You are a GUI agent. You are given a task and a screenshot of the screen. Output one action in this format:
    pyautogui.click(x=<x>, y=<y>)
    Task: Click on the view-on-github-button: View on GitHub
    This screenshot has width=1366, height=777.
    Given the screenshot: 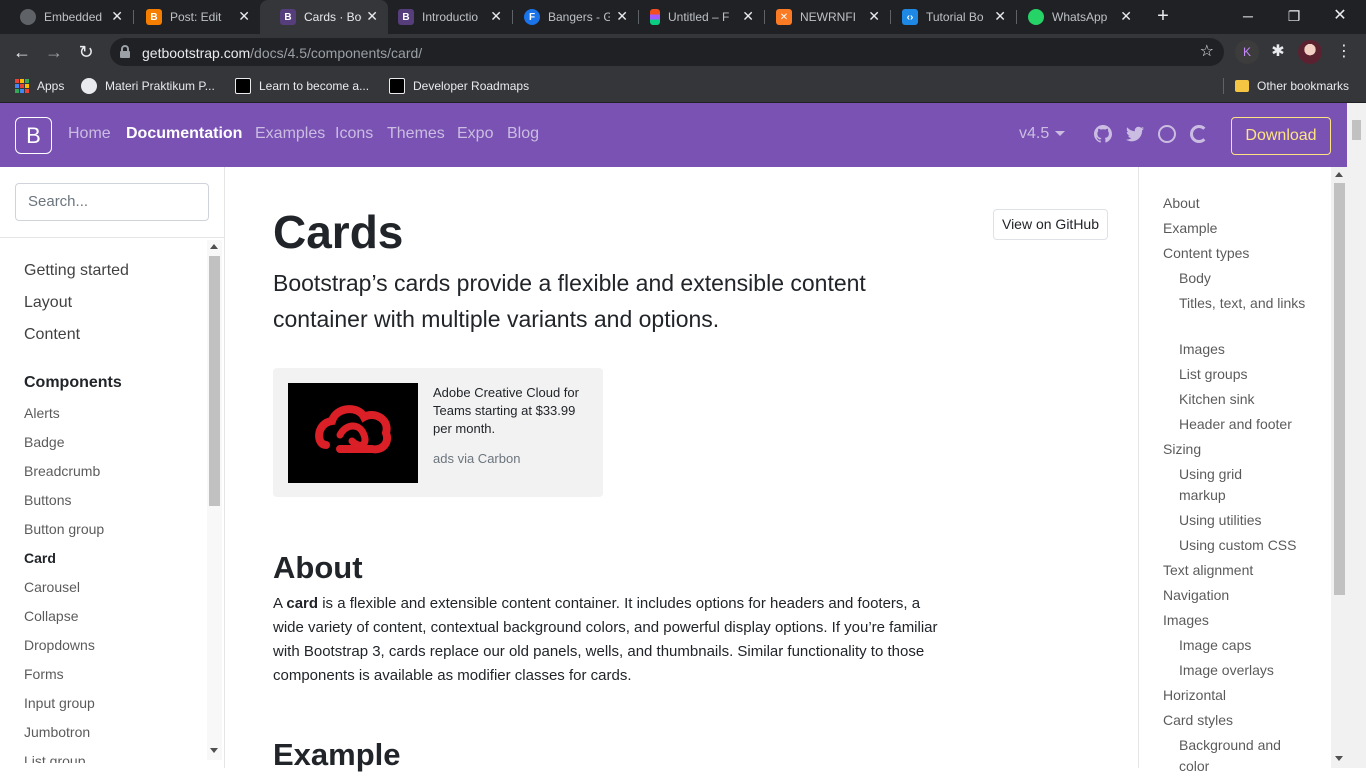 What is the action you would take?
    pyautogui.click(x=1050, y=224)
    